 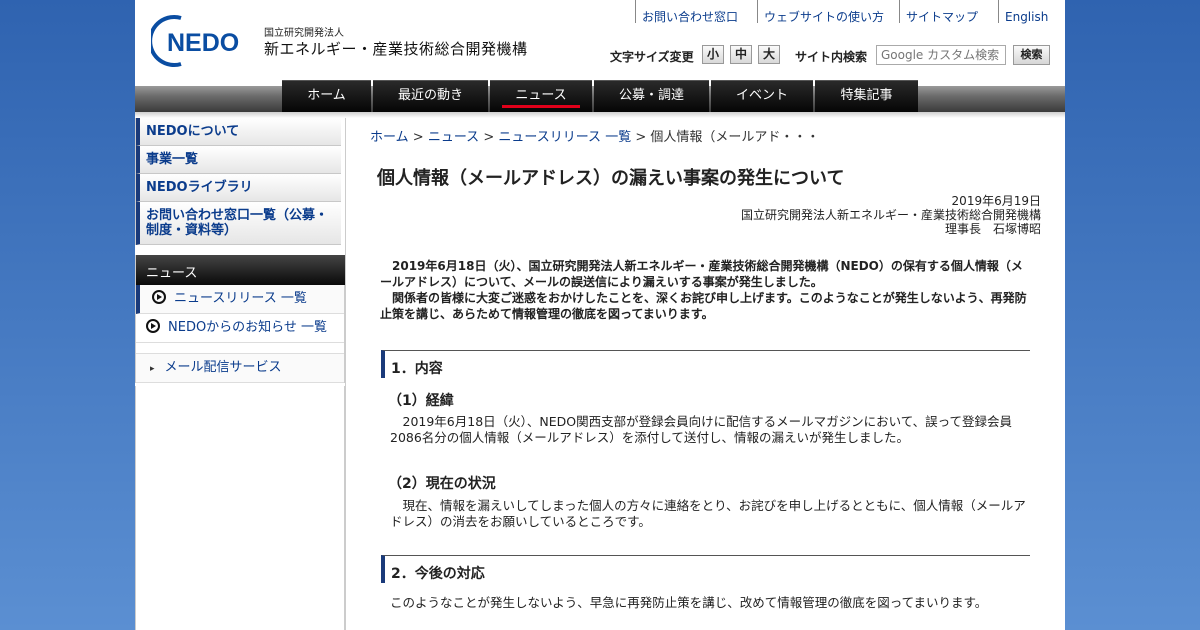 I want to click on font-size-label: 文字サイズ変更, so click(x=652, y=57).